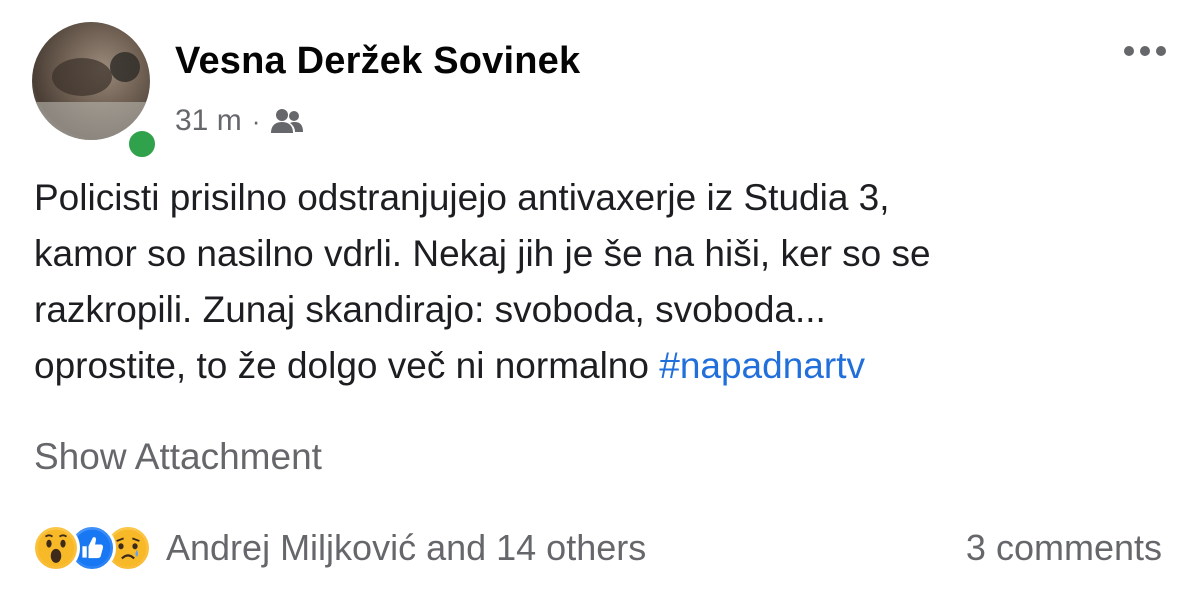 The width and height of the screenshot is (1200, 598). I want to click on post-meta: 31 m ·, so click(239, 121).